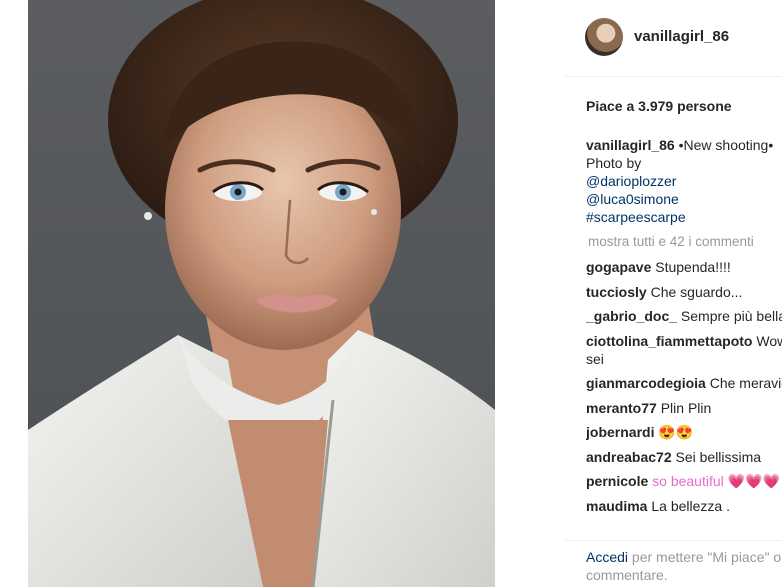  What do you see at coordinates (631, 181) in the screenshot?
I see `caption-mention-darioplozzer: @darioplozzer` at bounding box center [631, 181].